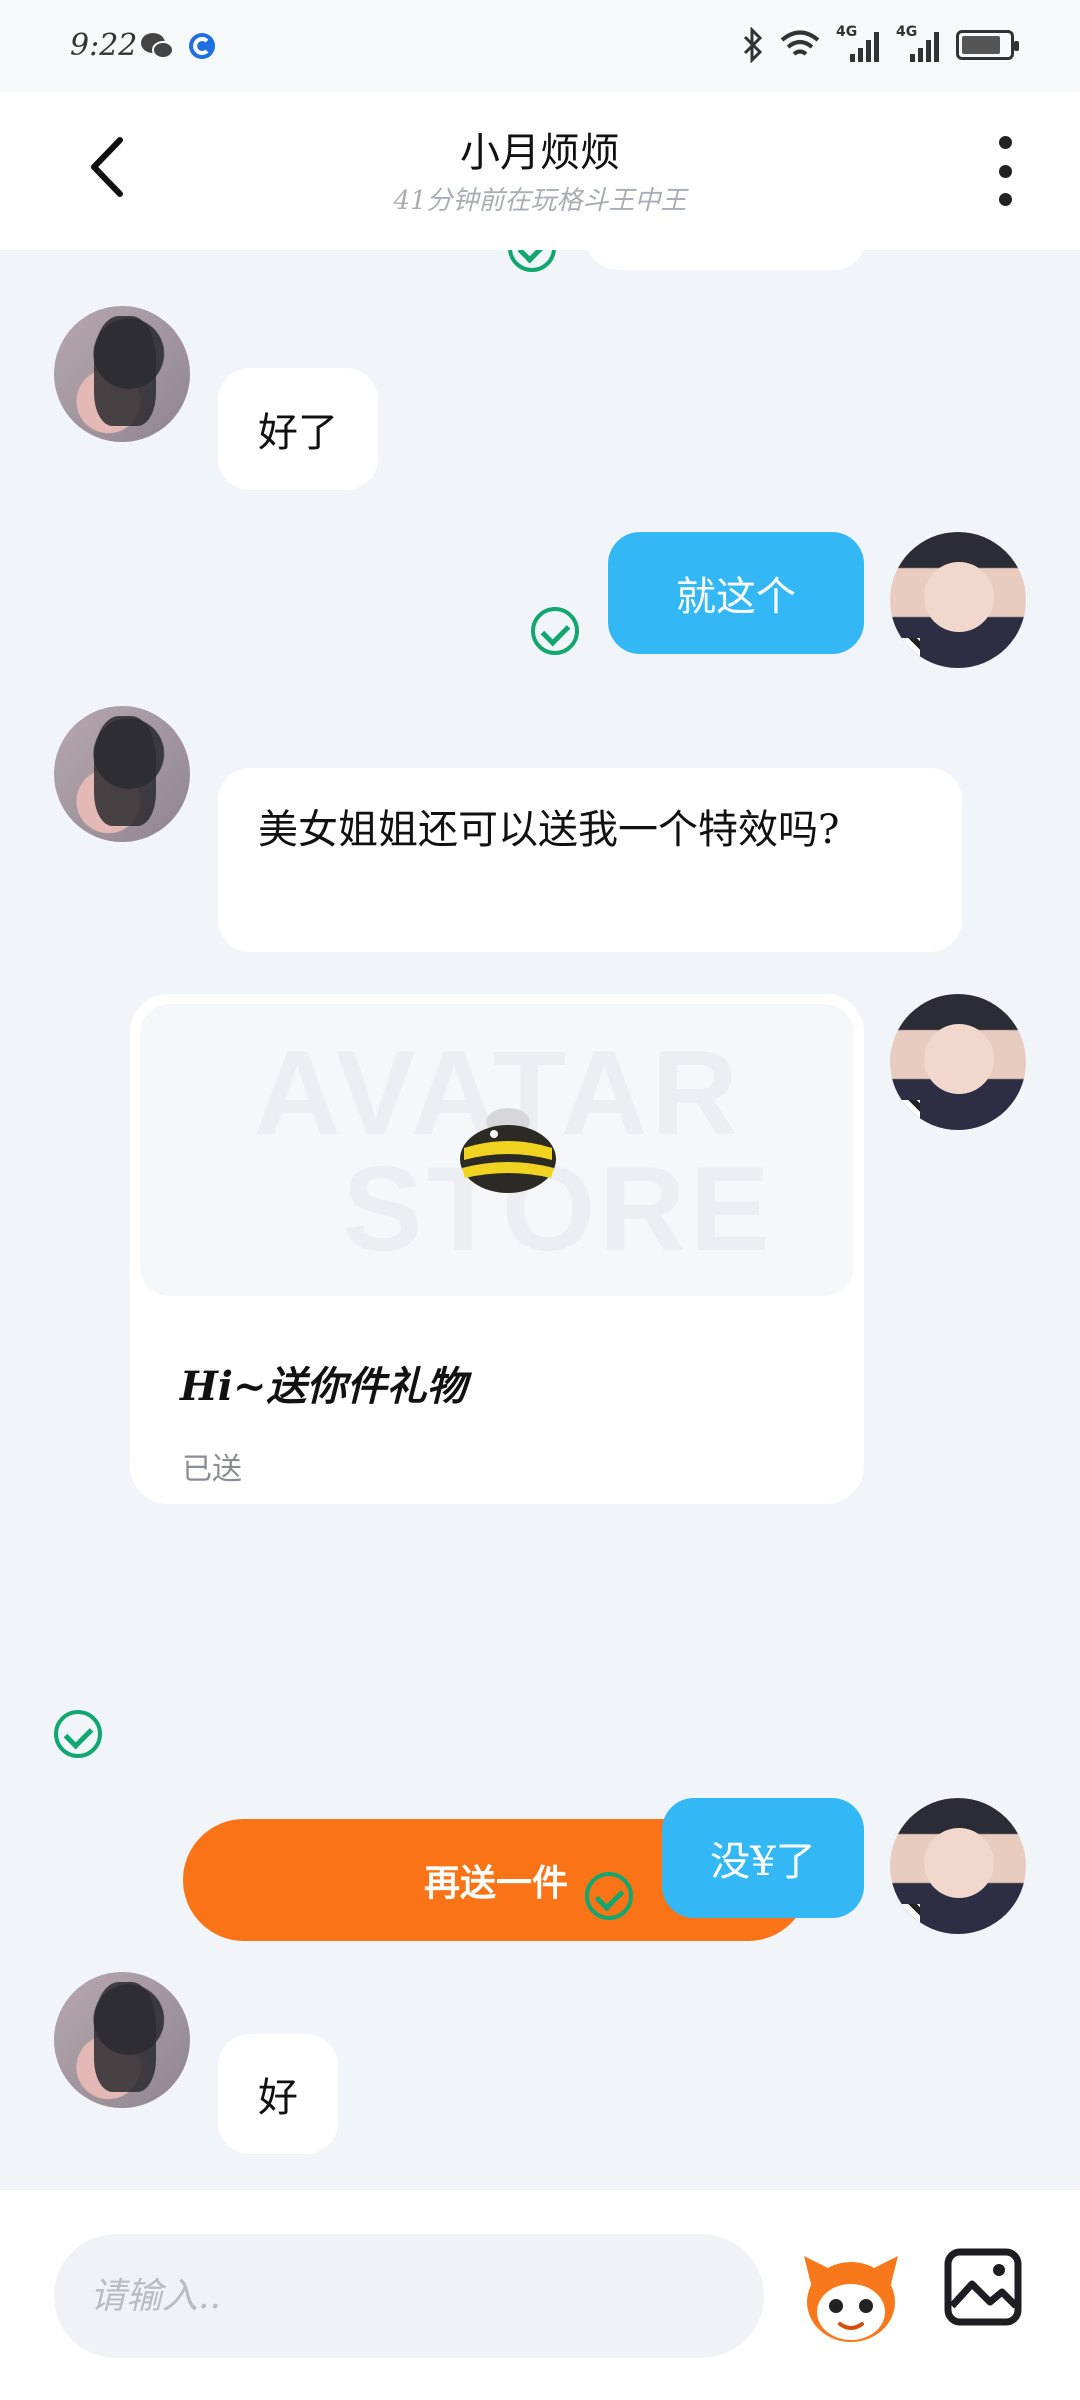  I want to click on mascot-face-icon, so click(851, 2299).